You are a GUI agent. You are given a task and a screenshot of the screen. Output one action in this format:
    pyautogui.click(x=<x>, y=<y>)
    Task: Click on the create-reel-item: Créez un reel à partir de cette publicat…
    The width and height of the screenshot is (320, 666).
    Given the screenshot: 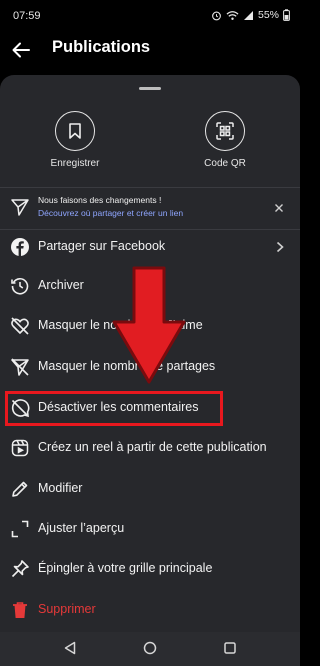 What is the action you would take?
    pyautogui.click(x=150, y=448)
    